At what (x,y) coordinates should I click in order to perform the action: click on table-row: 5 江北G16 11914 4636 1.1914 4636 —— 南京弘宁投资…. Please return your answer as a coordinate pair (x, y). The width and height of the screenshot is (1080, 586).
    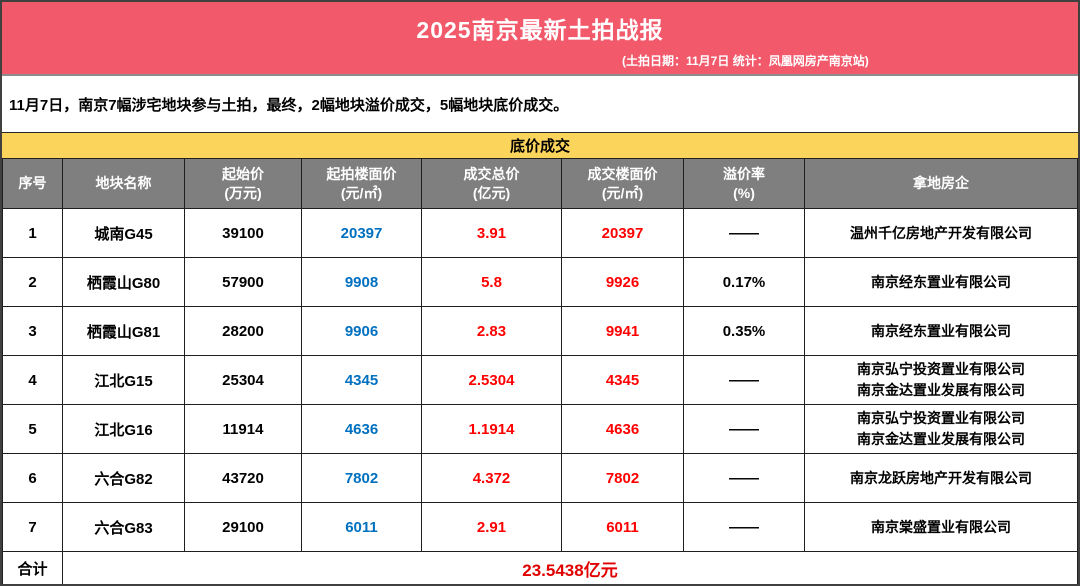
    Looking at the image, I should click on (540, 429).